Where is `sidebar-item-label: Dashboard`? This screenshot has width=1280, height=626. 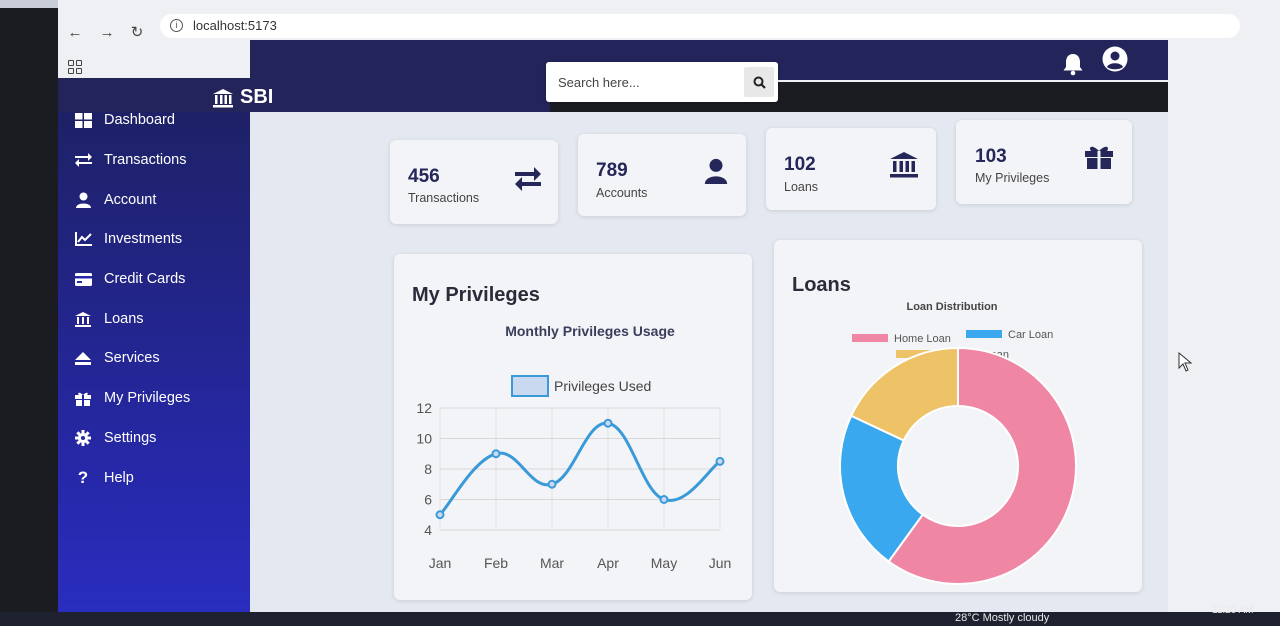 sidebar-item-label: Dashboard is located at coordinates (139, 120).